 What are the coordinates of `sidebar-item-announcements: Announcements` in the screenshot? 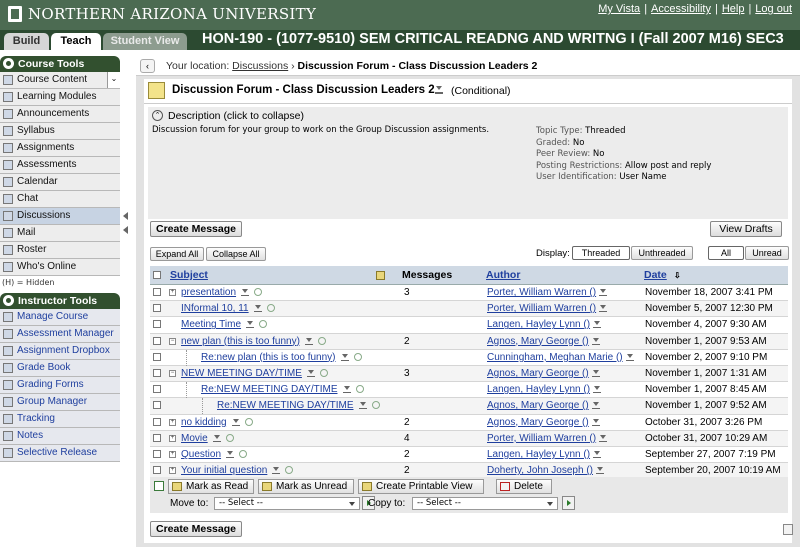 It's located at (60, 114).